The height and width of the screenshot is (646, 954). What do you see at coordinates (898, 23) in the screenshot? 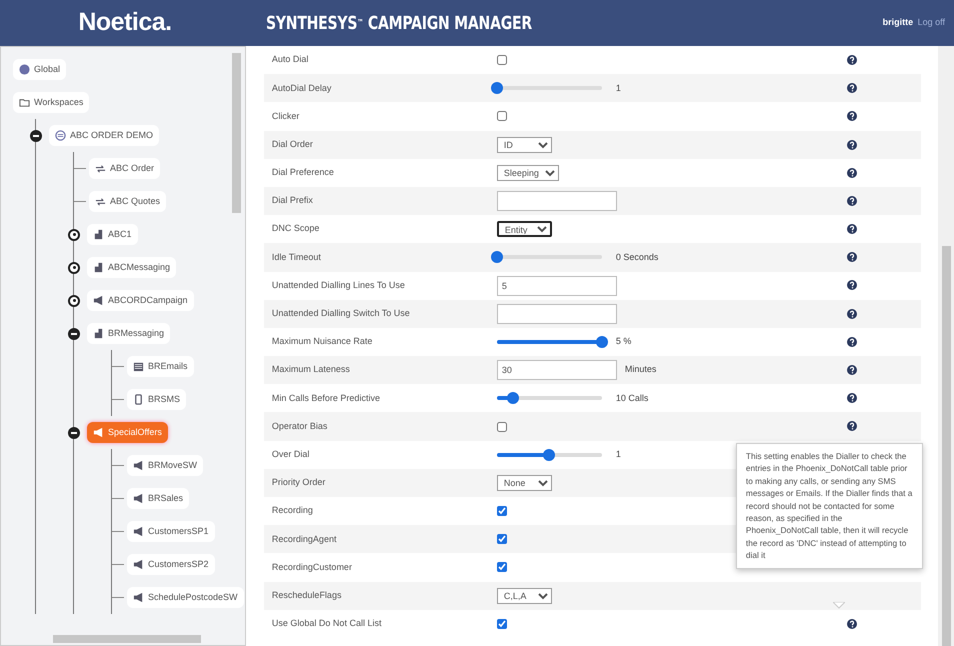
I see `user-name: brigitte` at bounding box center [898, 23].